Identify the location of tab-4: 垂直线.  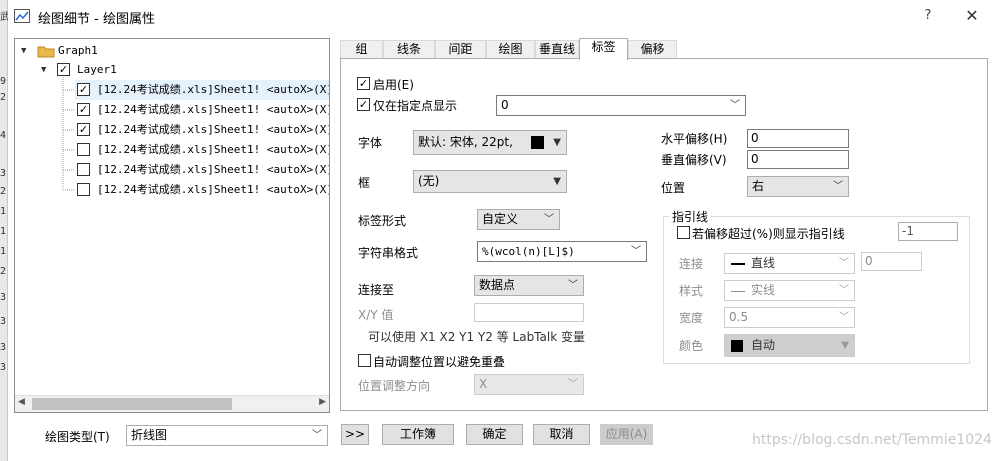
(557, 49).